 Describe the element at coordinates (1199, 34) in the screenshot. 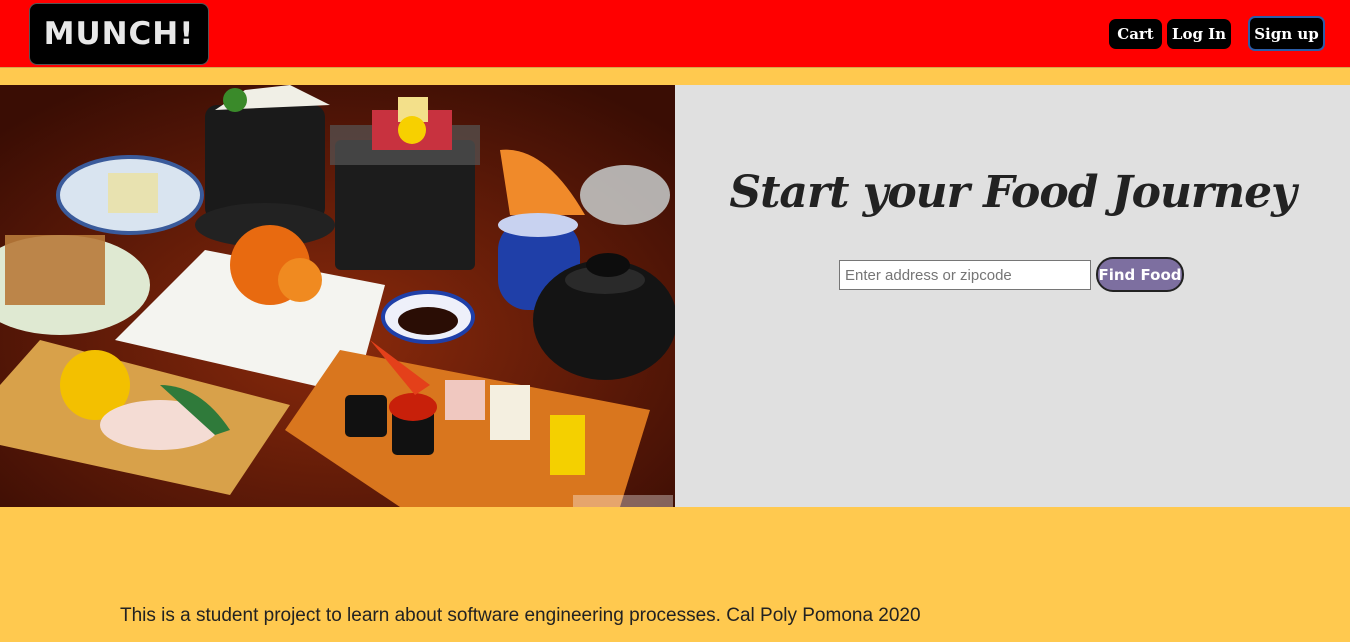

I see `login-button: Log In` at that location.